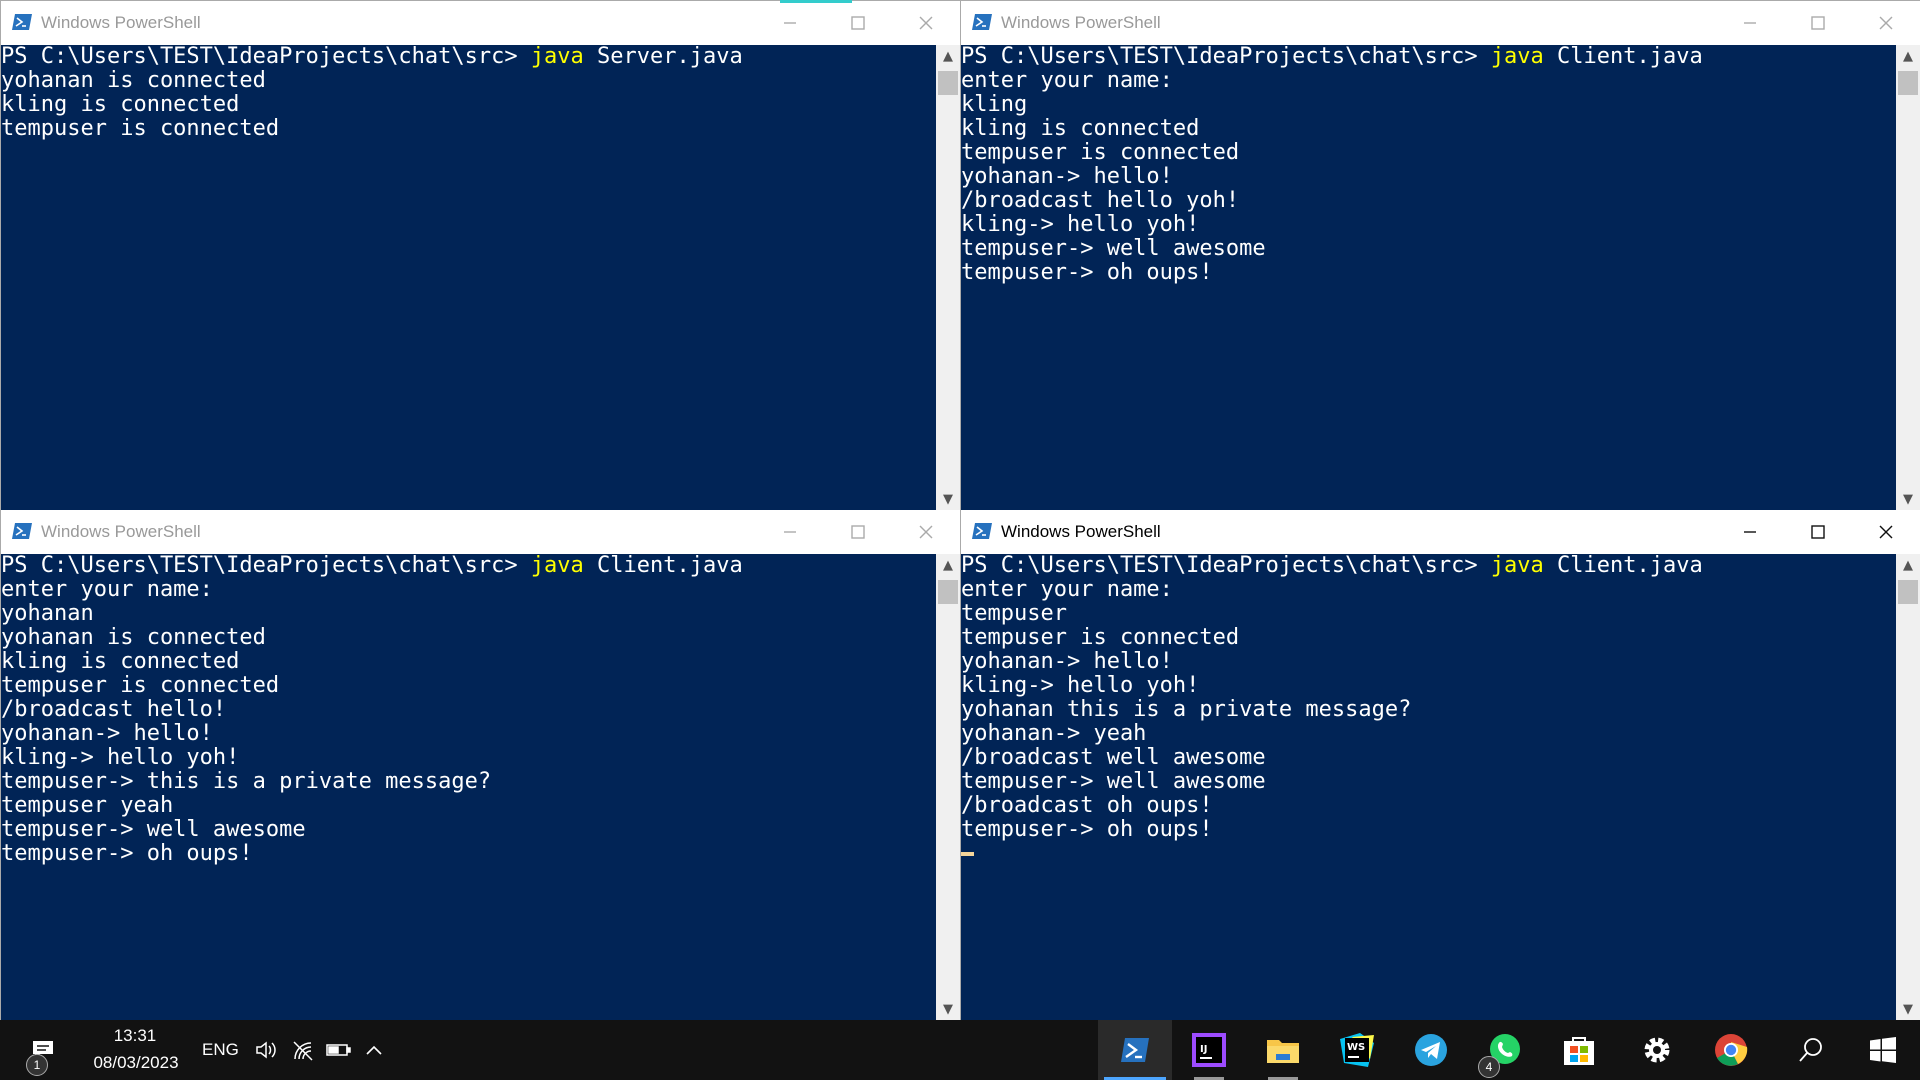 Image resolution: width=1920 pixels, height=1080 pixels. Describe the element at coordinates (1428, 201) in the screenshot. I see `console-line: /broadcast hello yoh!` at that location.